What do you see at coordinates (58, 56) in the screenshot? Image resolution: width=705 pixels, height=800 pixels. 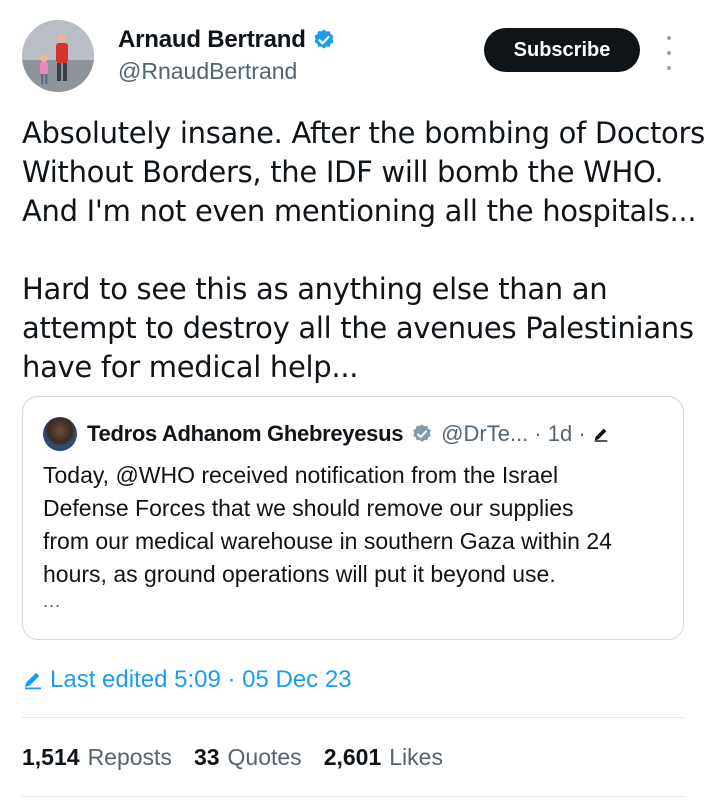 I see `author-avatar` at bounding box center [58, 56].